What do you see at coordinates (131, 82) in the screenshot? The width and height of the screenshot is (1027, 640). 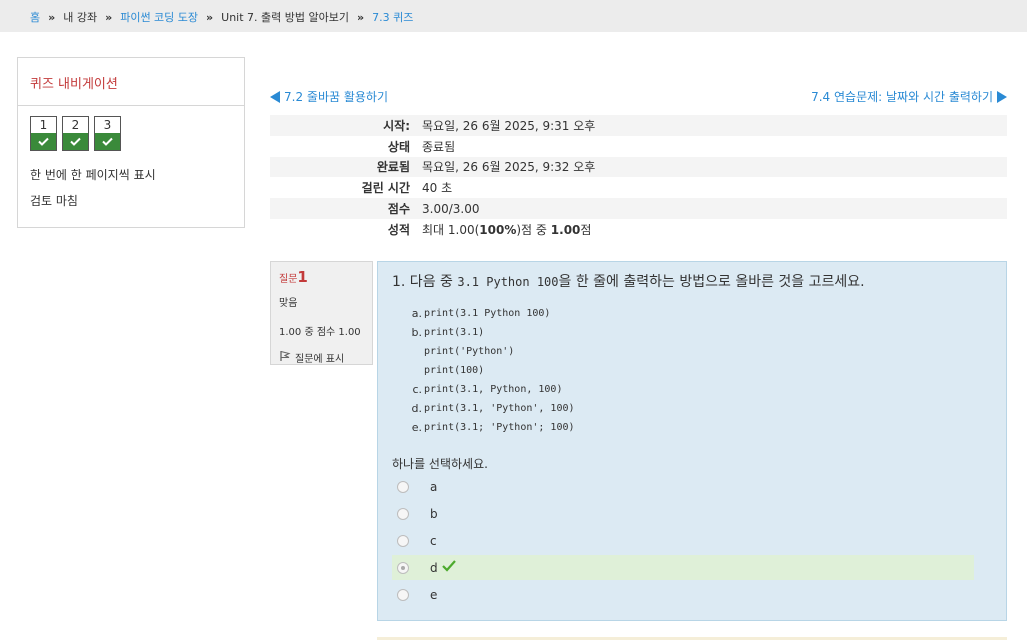 I see `quiz-navigation-title: 퀴즈 내비게이션` at bounding box center [131, 82].